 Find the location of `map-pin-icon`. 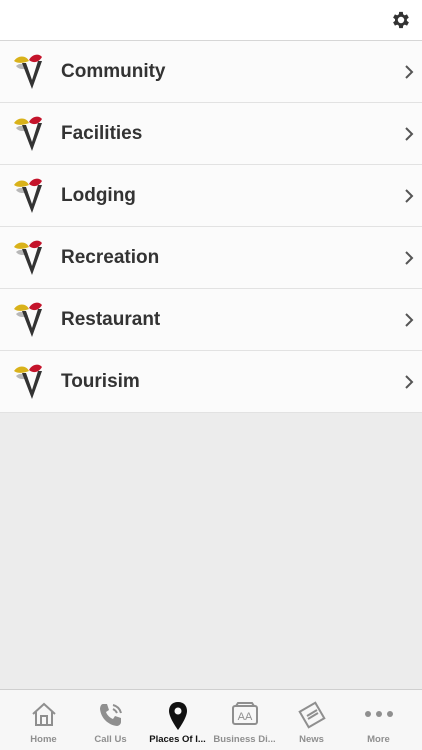

map-pin-icon is located at coordinates (177, 716).